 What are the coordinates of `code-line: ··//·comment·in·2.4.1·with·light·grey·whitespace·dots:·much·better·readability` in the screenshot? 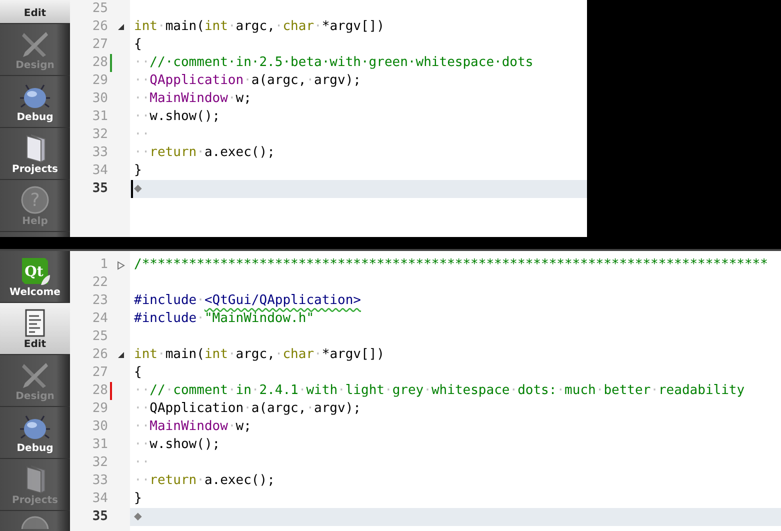 It's located at (439, 391).